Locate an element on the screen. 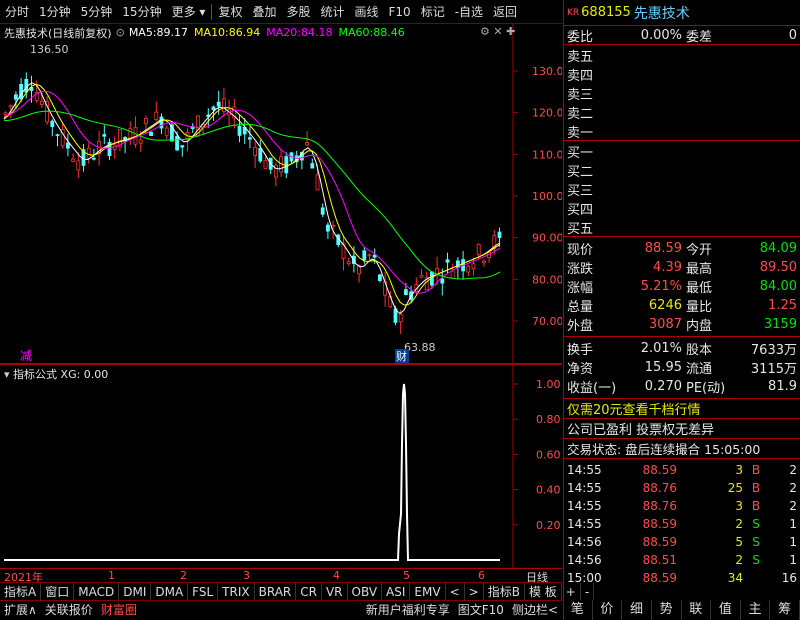  tab-1min: 1分钟 is located at coordinates (55, 12).